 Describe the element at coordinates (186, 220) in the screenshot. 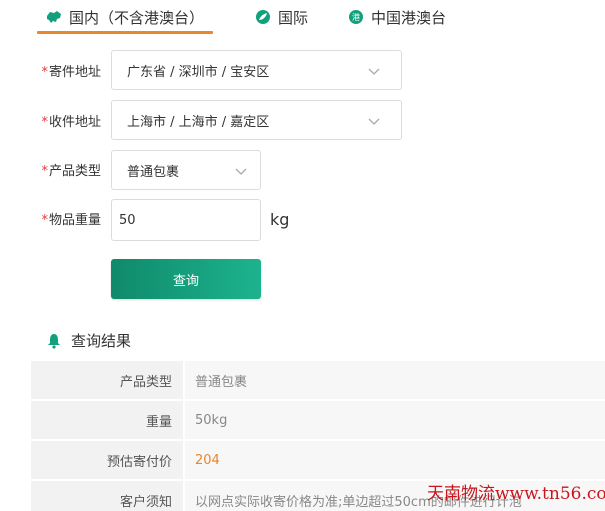

I see `weight-input: 50` at that location.